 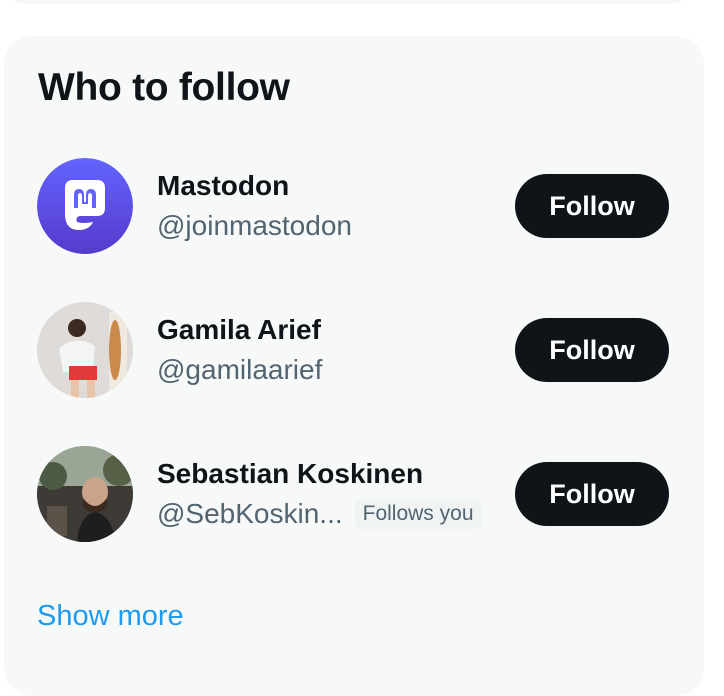 What do you see at coordinates (418, 514) in the screenshot?
I see `follows-you-badge: Follows you` at bounding box center [418, 514].